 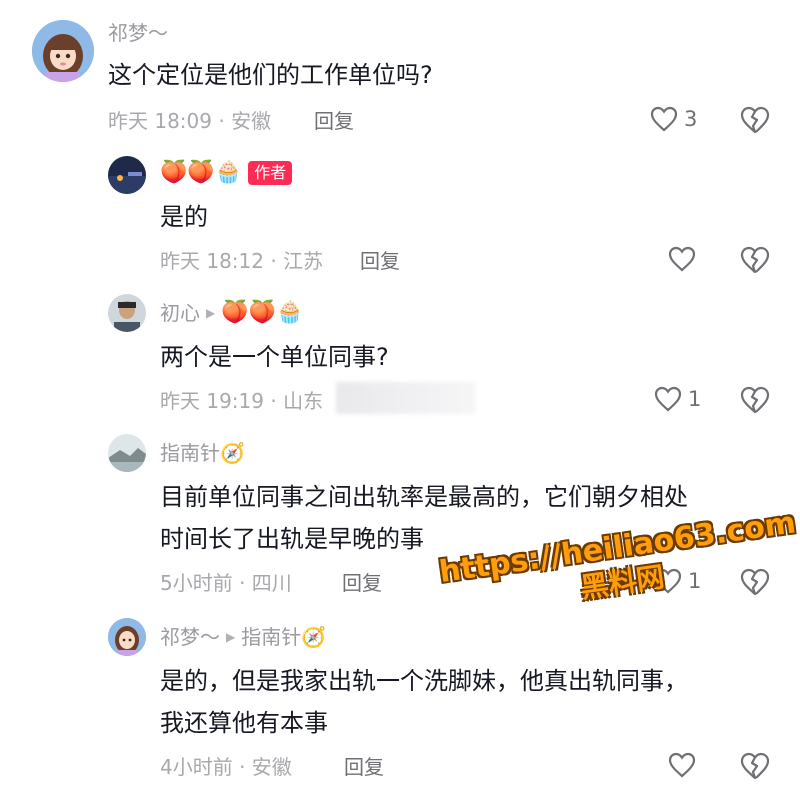 I want to click on commenter-name: 初心, so click(x=180, y=313).